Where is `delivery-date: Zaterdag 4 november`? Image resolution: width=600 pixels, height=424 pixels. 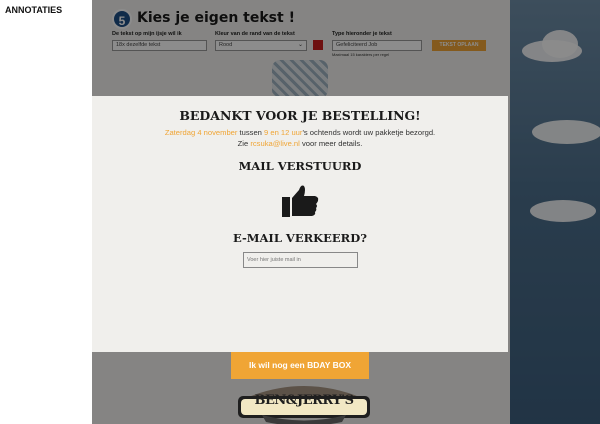
delivery-date: Zaterdag 4 november is located at coordinates (201, 132).